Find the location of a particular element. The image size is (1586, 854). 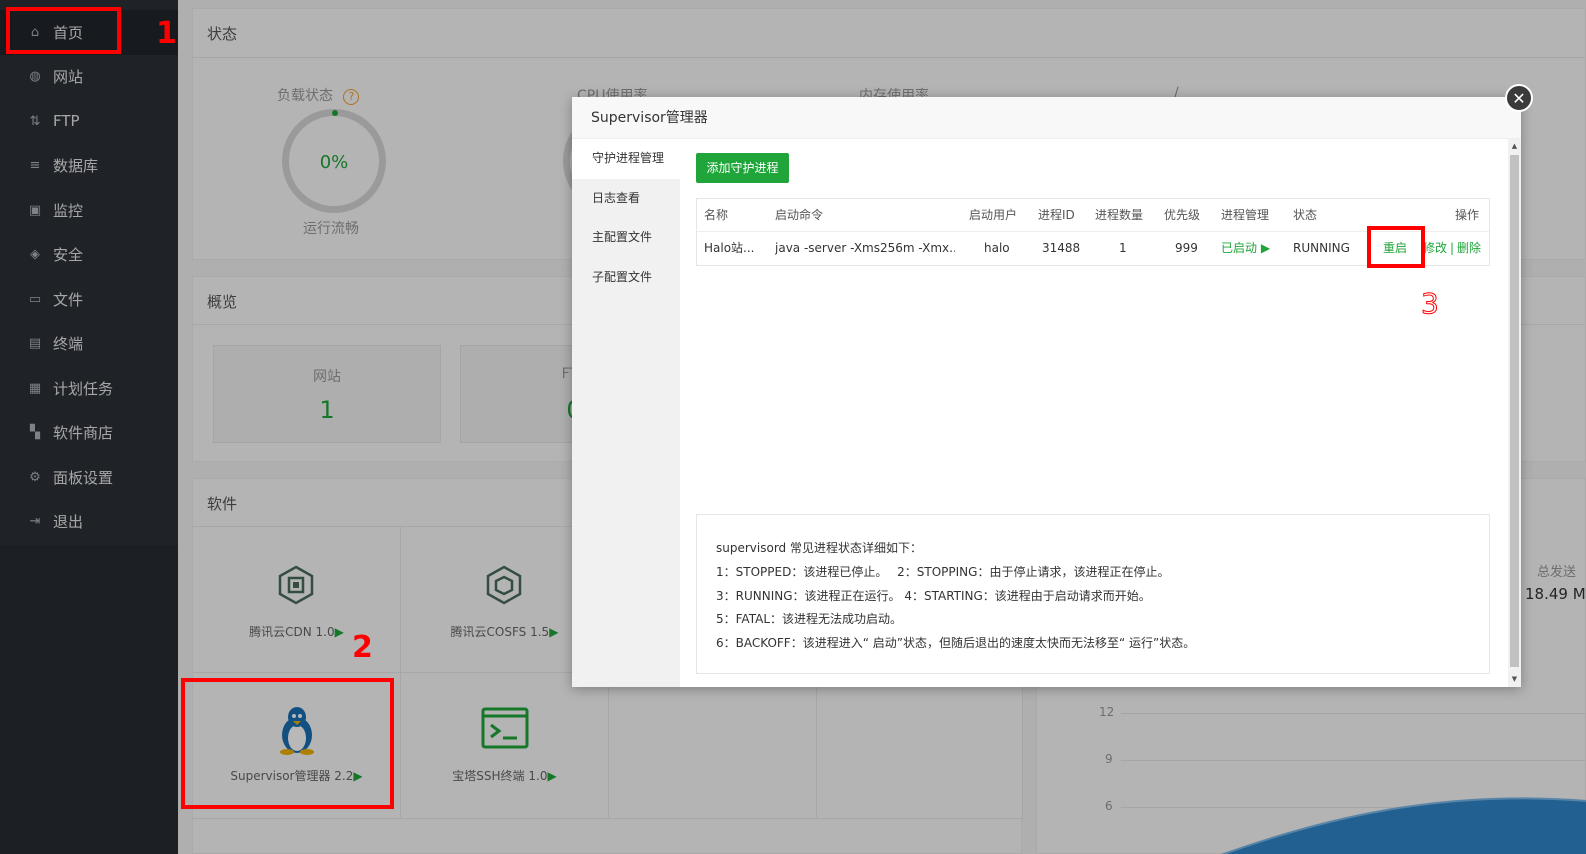

close-icon: ✕ is located at coordinates (1519, 98).